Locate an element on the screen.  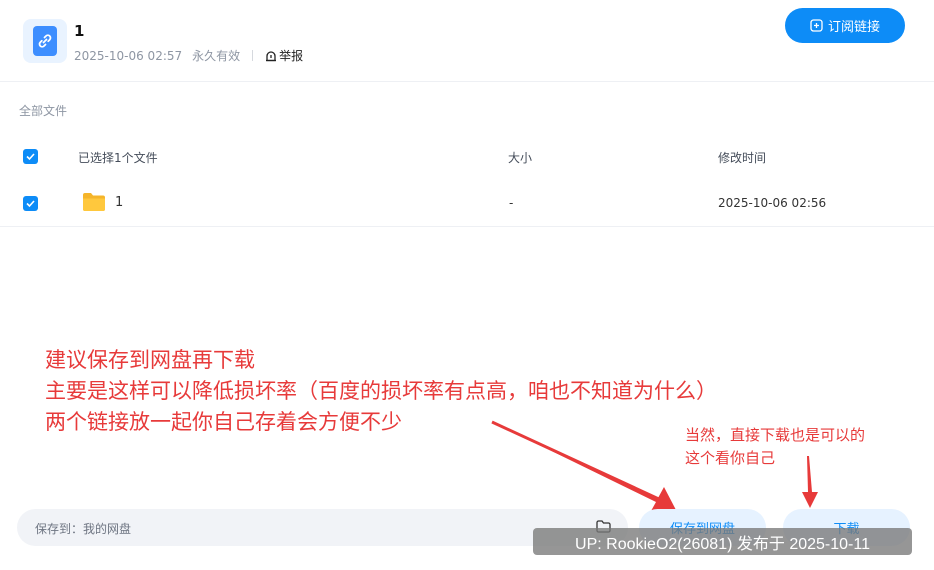
annotation-line: 主要是这样可以降低损坏率（百度的损坏率有点高，咱也不知道为什么） is located at coordinates (381, 391).